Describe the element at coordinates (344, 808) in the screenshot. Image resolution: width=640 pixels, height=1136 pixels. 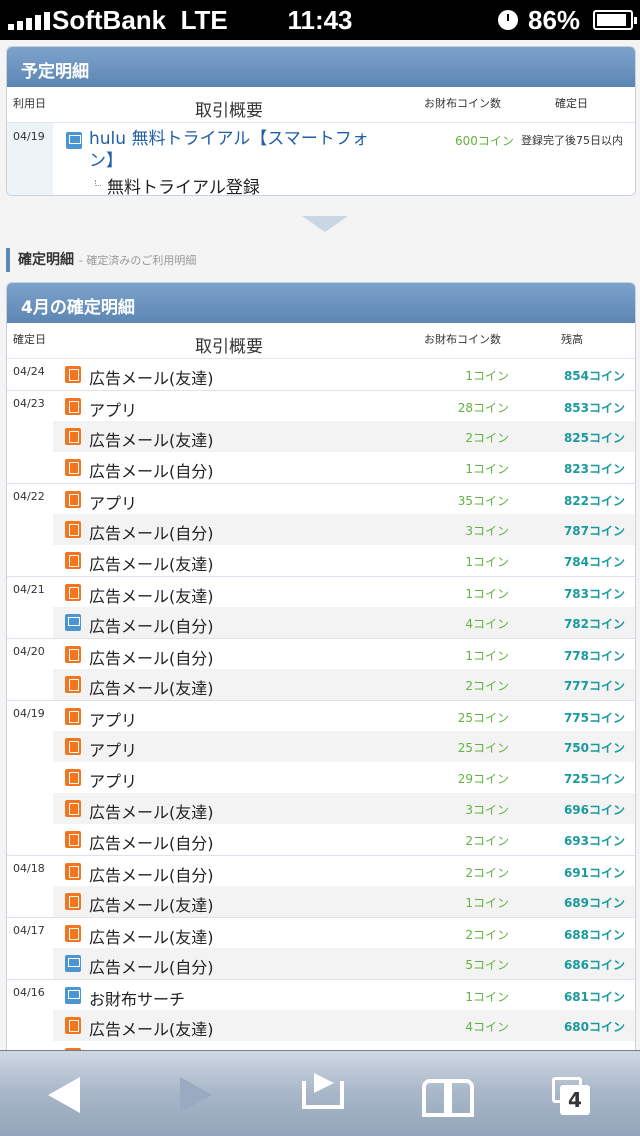
I see `row-main: 広告メール(友達) 3コイン 696コイン` at that location.